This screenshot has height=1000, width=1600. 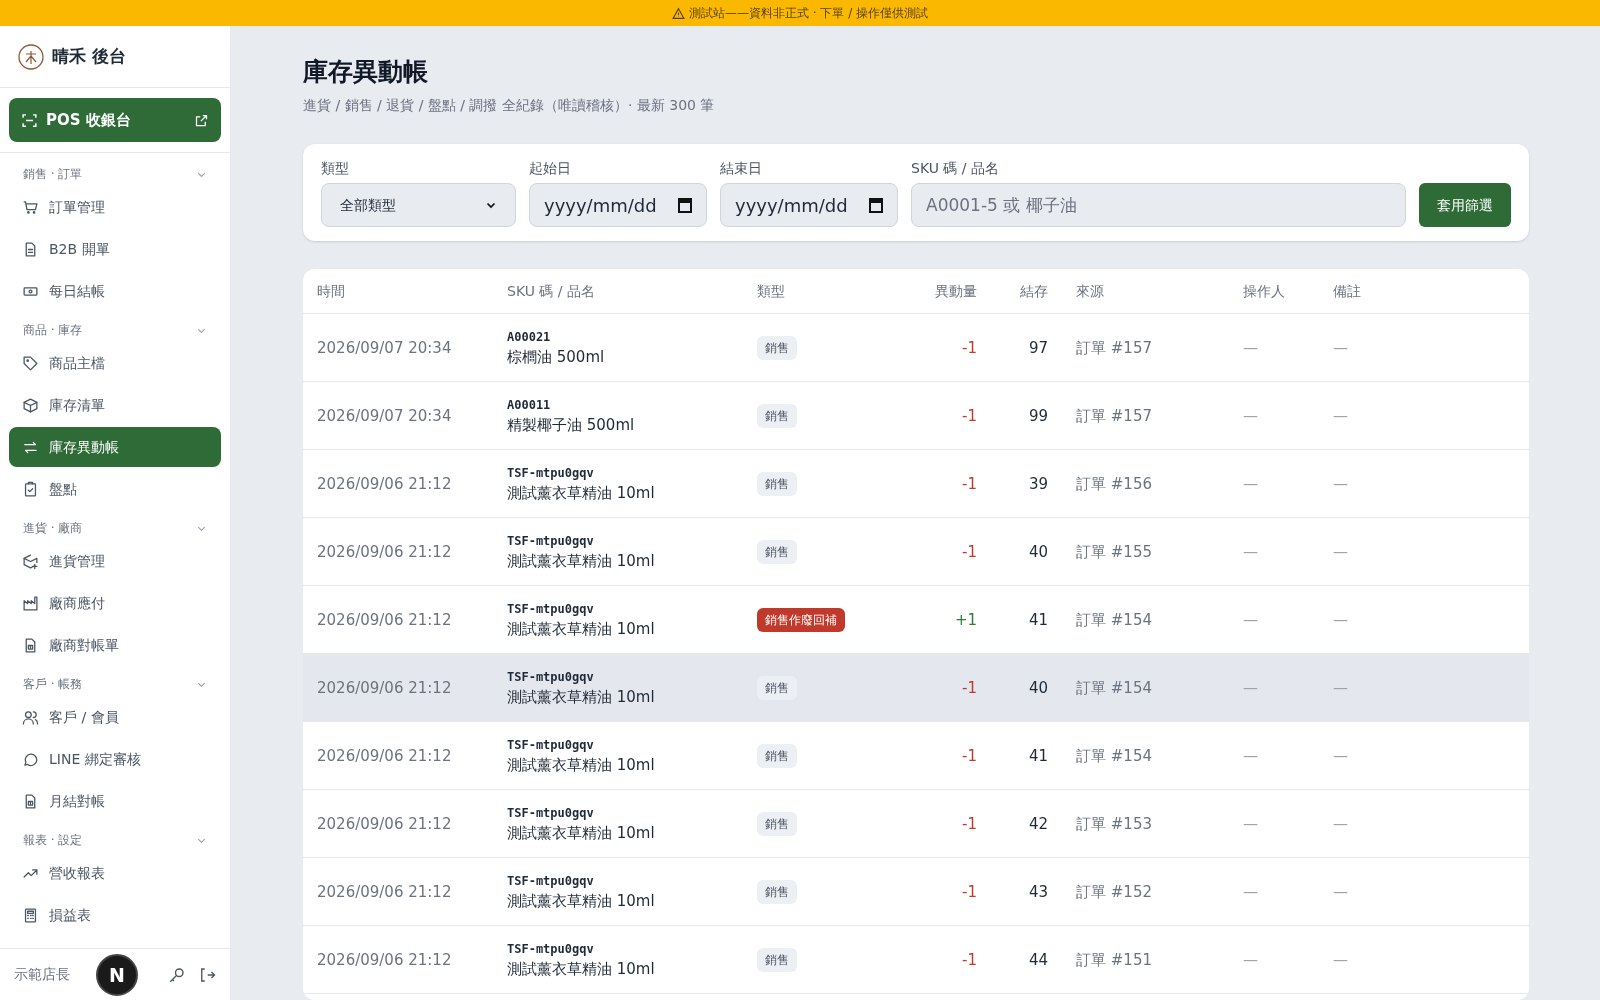 I want to click on page-title: 庫存異動帳, so click(x=366, y=72).